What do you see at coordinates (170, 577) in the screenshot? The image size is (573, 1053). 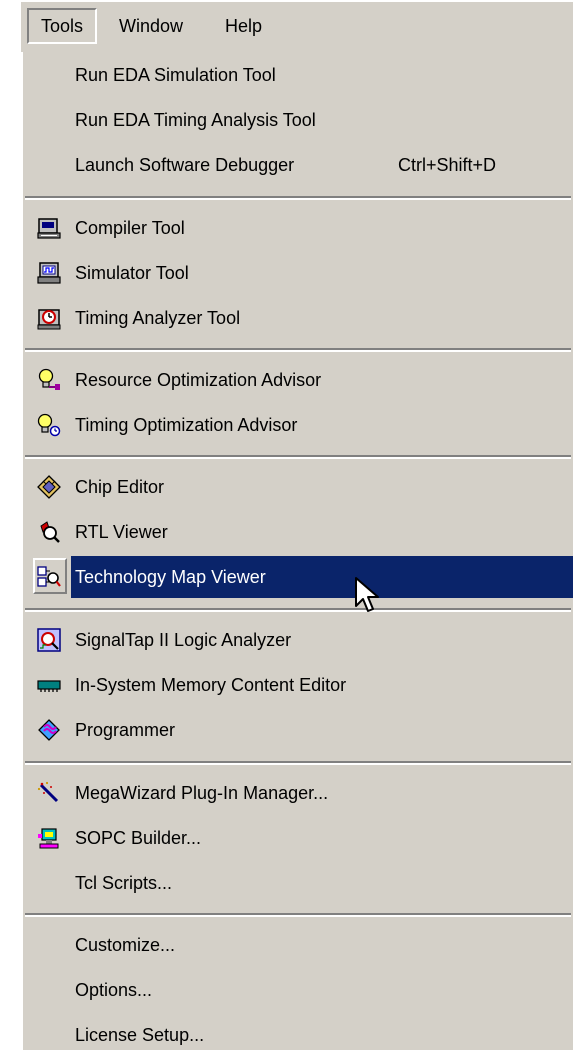 I see `menu-item-label: Technology Map Viewer` at bounding box center [170, 577].